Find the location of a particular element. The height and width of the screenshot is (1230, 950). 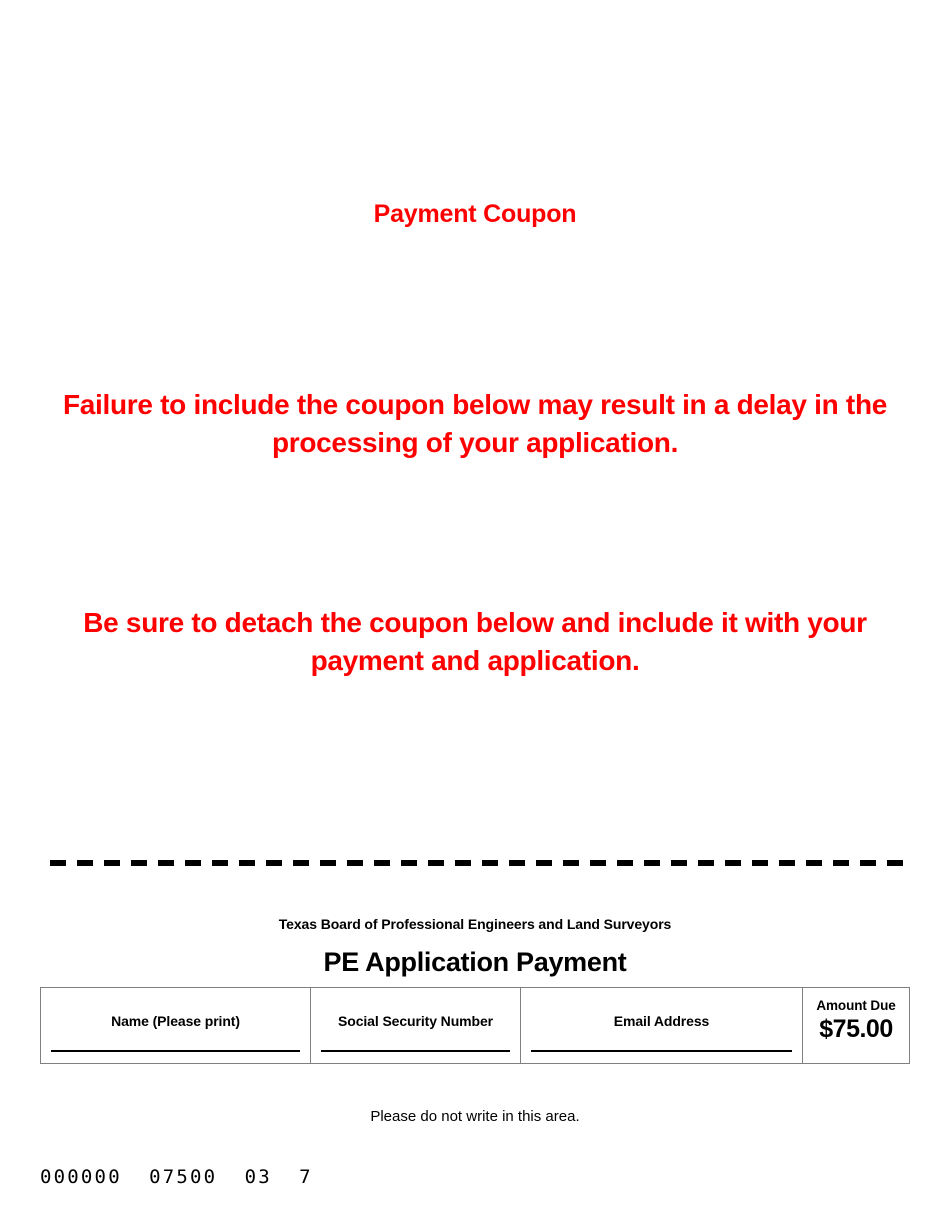

field-label-name: Name (Please print) is located at coordinates (175, 1021).